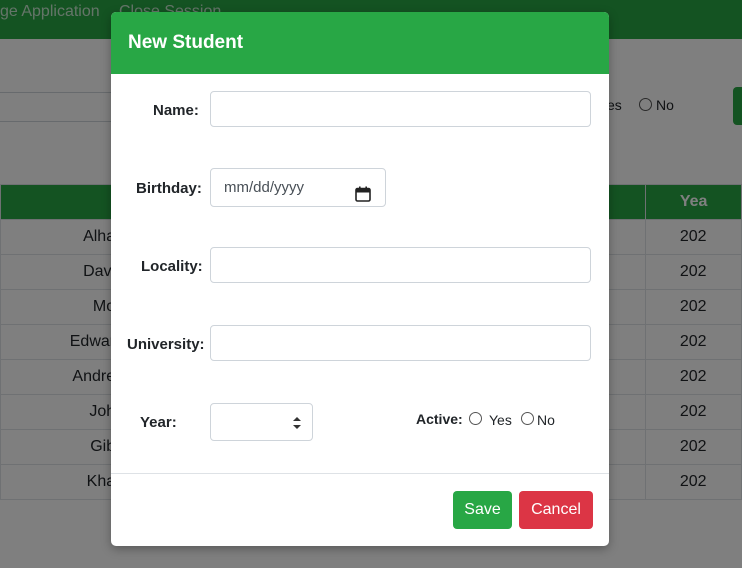 The width and height of the screenshot is (742, 568). Describe the element at coordinates (360, 43) in the screenshot. I see `modal-header: New Student` at that location.